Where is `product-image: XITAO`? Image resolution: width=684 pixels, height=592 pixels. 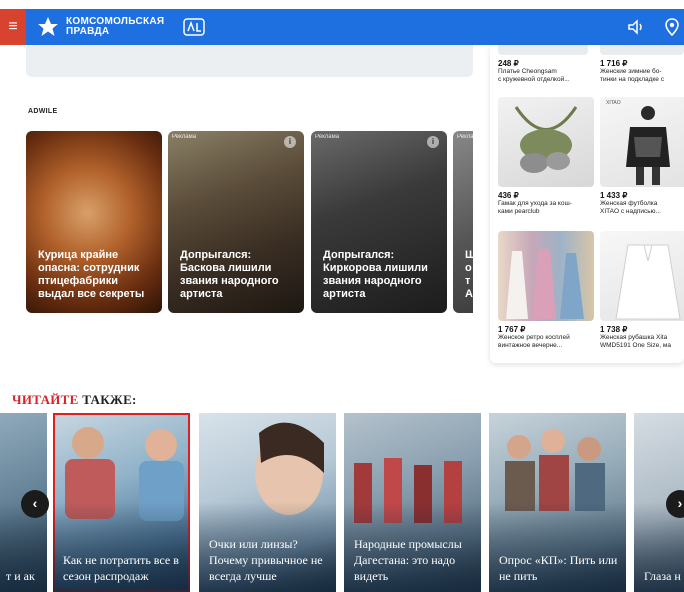
product-image: XITAO is located at coordinates (642, 142).